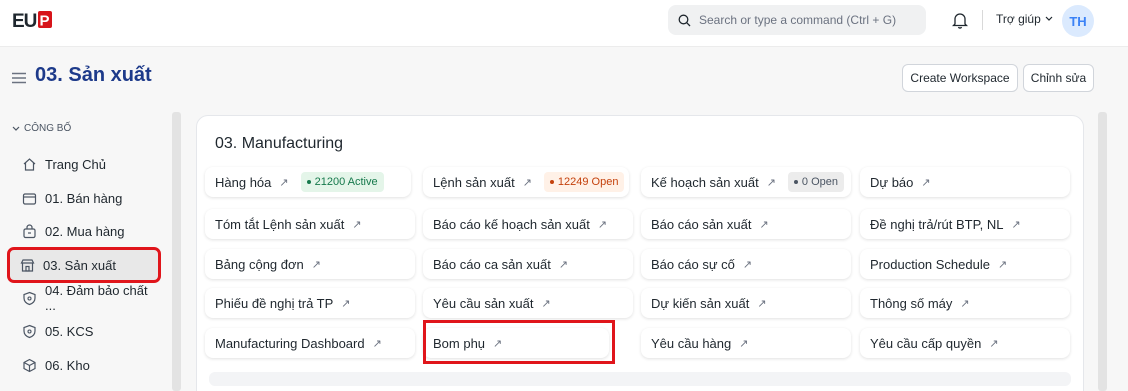 This screenshot has height=391, width=1128. I want to click on shortcut-link: Báo cáo kế hoạch sản xuất ↗, so click(528, 224).